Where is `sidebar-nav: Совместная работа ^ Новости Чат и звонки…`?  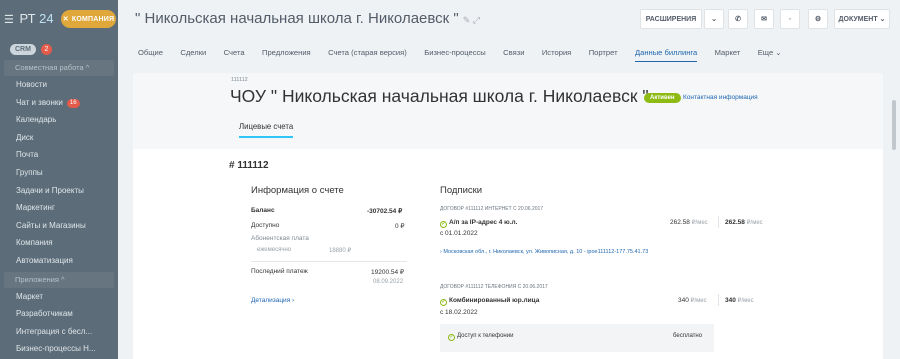 sidebar-nav: Совместная работа ^ Новости Чат и звонки… is located at coordinates (59, 209).